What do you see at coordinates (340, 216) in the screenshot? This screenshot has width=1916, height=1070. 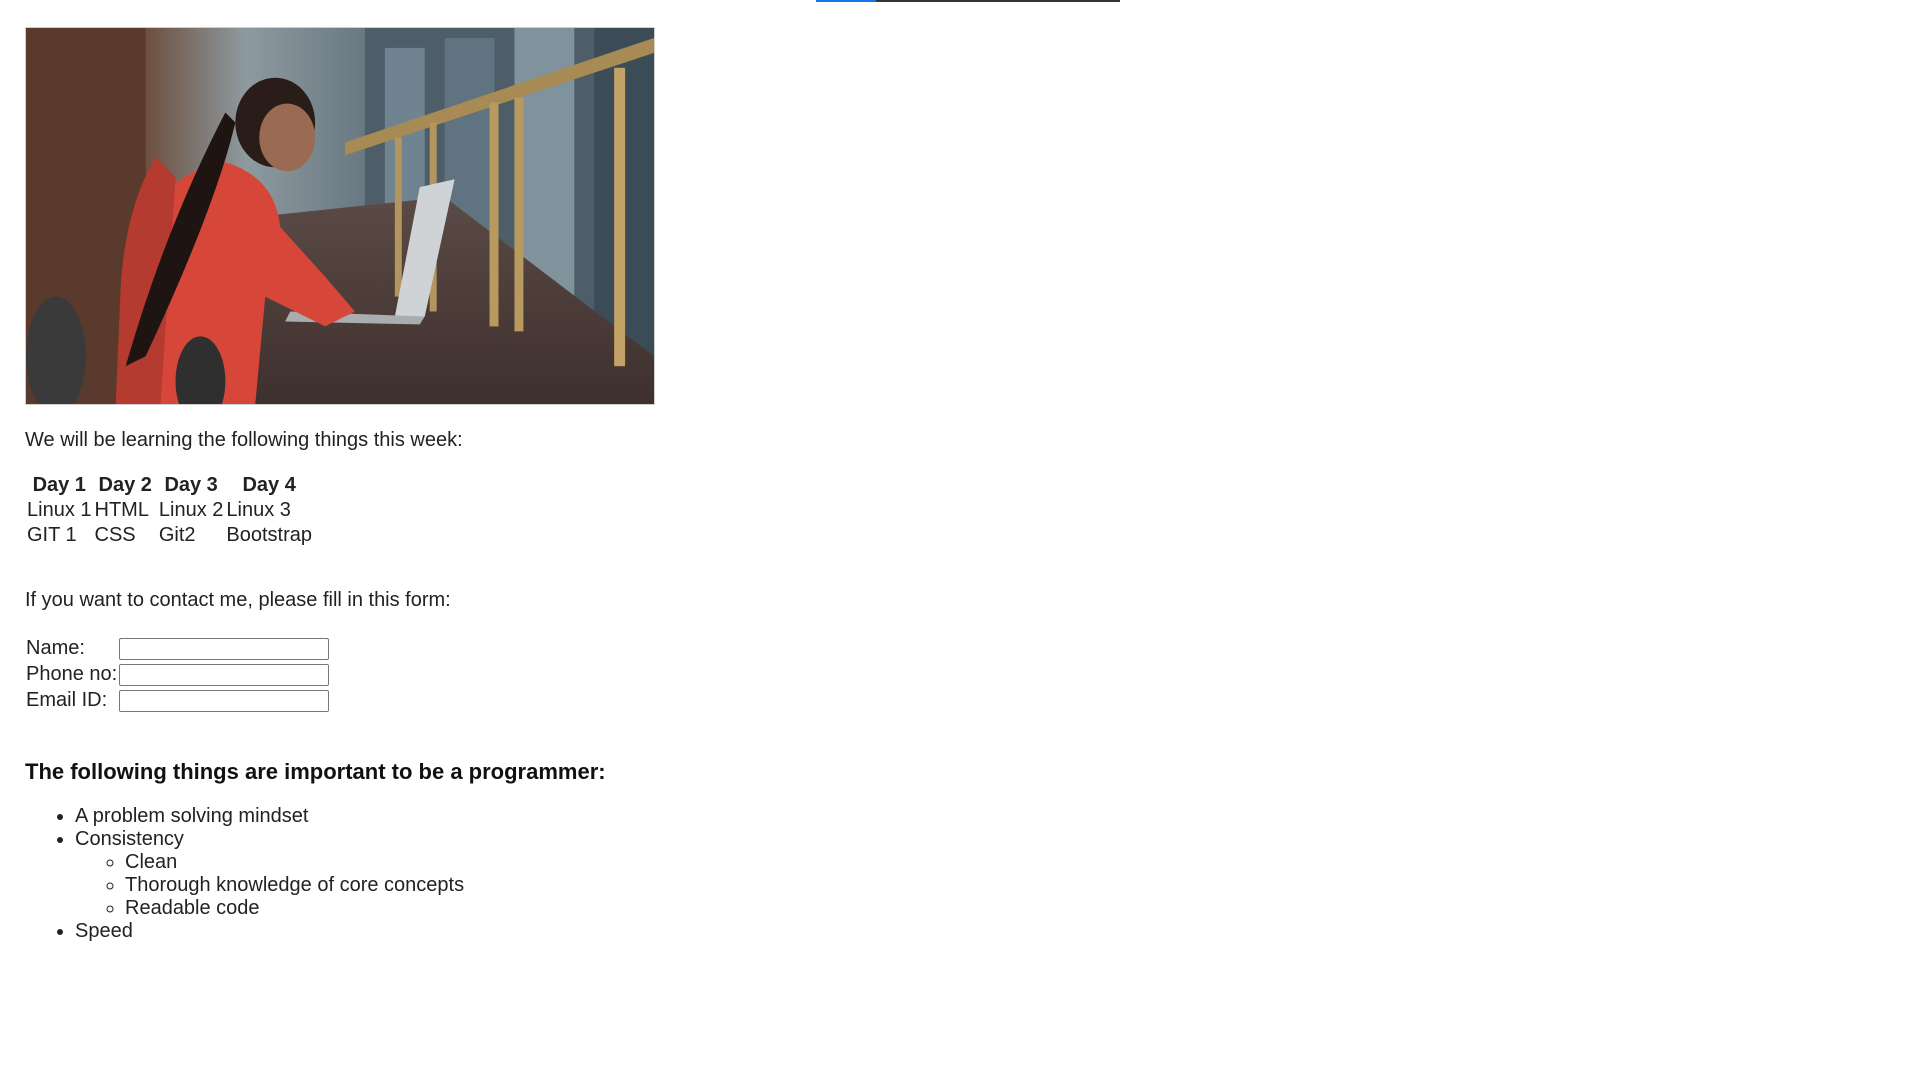 I see `woman-with-laptop-photo` at bounding box center [340, 216].